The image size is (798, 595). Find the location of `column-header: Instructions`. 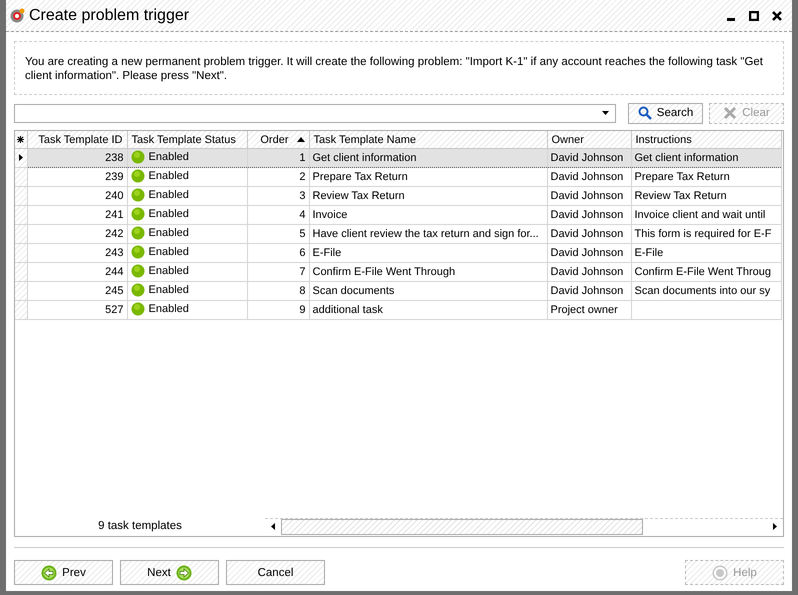

column-header: Instructions is located at coordinates (706, 139).